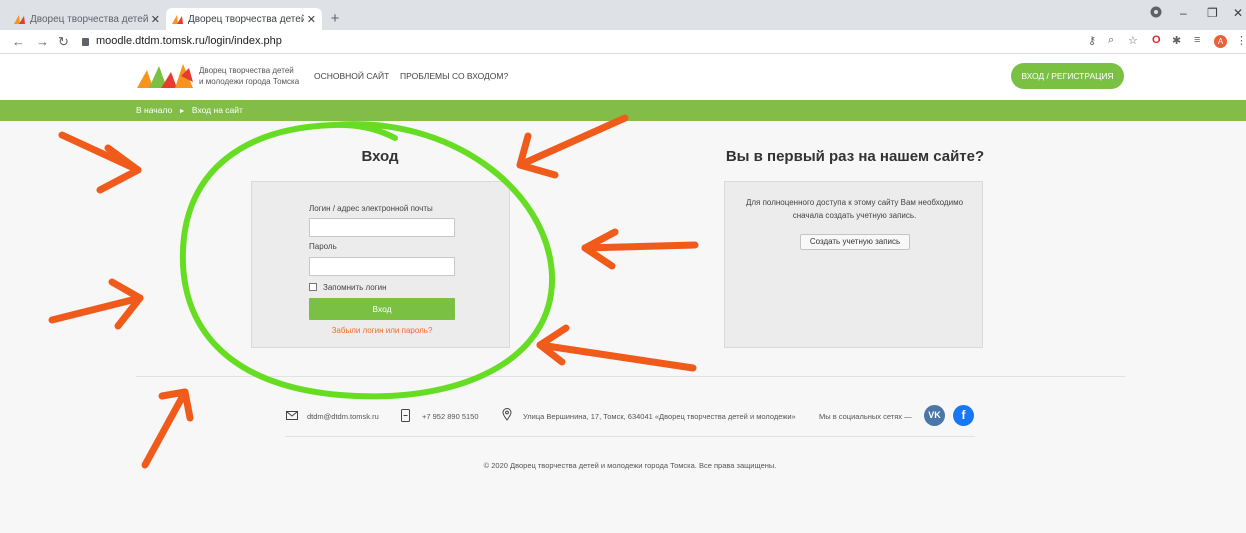  Describe the element at coordinates (934, 415) in the screenshot. I see `vk-icon: VK` at that location.